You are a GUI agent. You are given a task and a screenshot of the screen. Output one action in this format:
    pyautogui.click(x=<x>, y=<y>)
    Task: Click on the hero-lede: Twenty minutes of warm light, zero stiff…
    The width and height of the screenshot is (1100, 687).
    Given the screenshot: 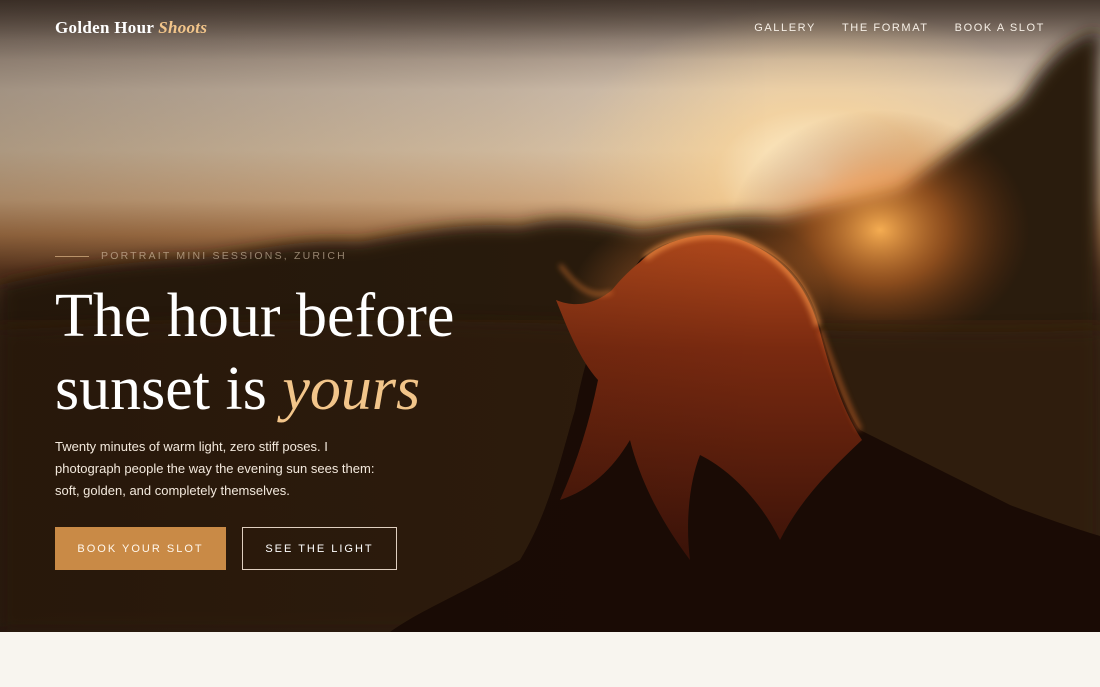 What is the action you would take?
    pyautogui.click(x=215, y=468)
    